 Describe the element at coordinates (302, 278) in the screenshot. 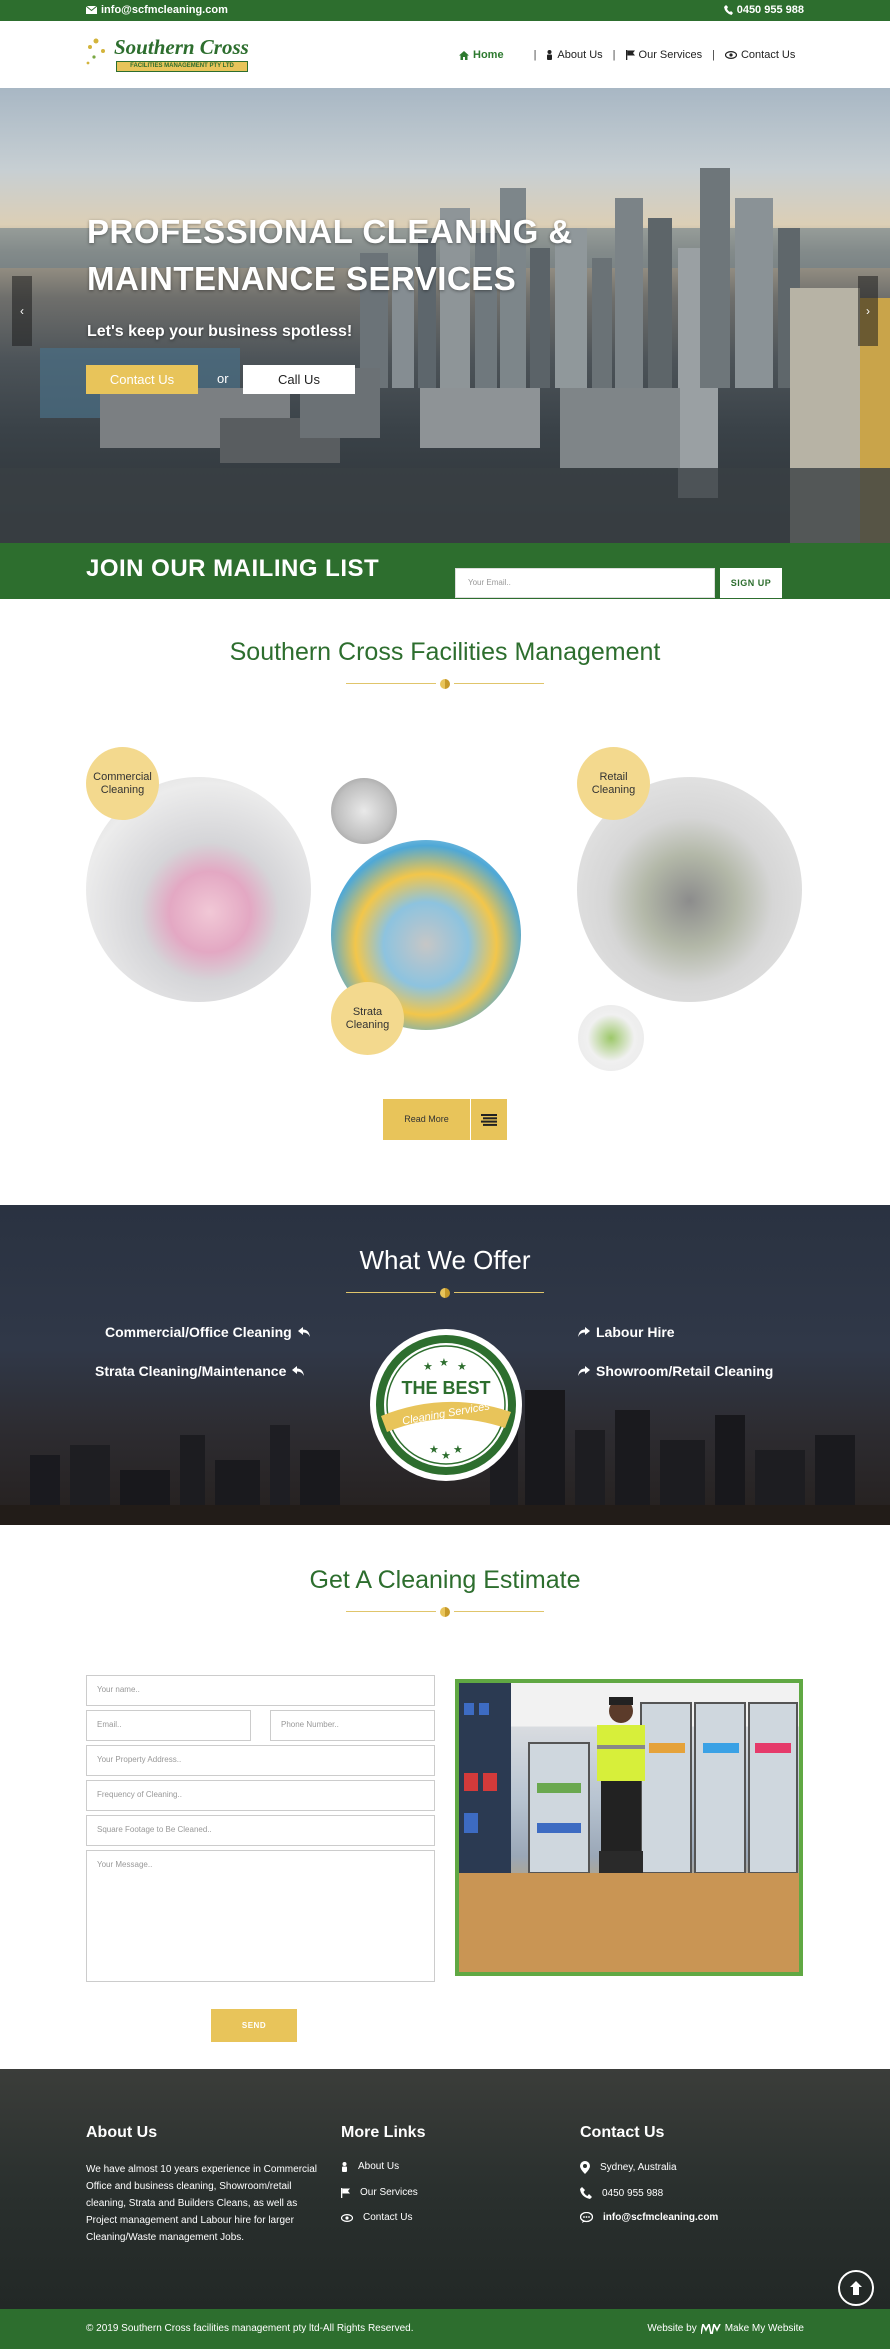

I see `hero-title-line2: MAINTENANCE SERVICES` at that location.